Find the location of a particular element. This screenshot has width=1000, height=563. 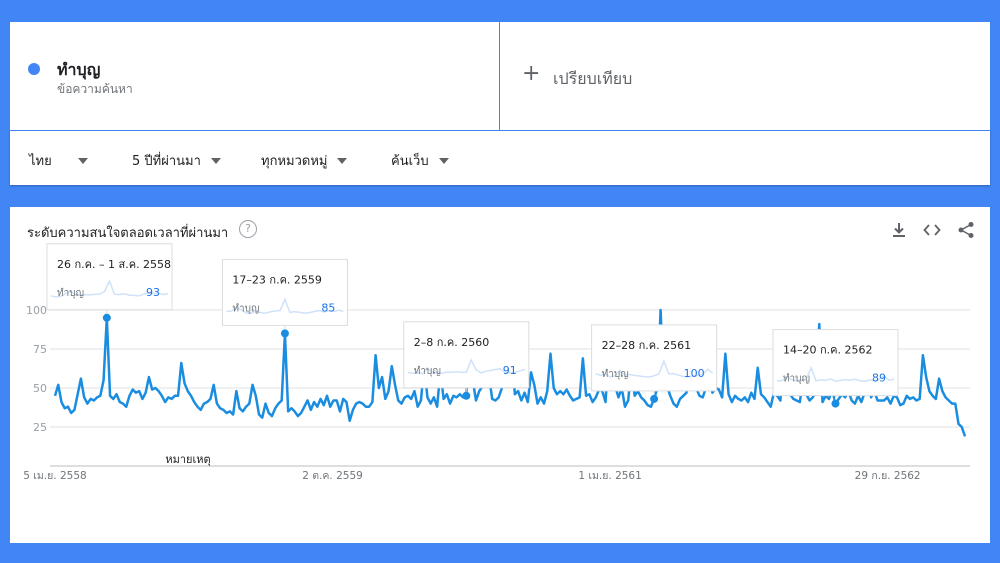

source-dropdown: ค้นเว็บ is located at coordinates (420, 160).